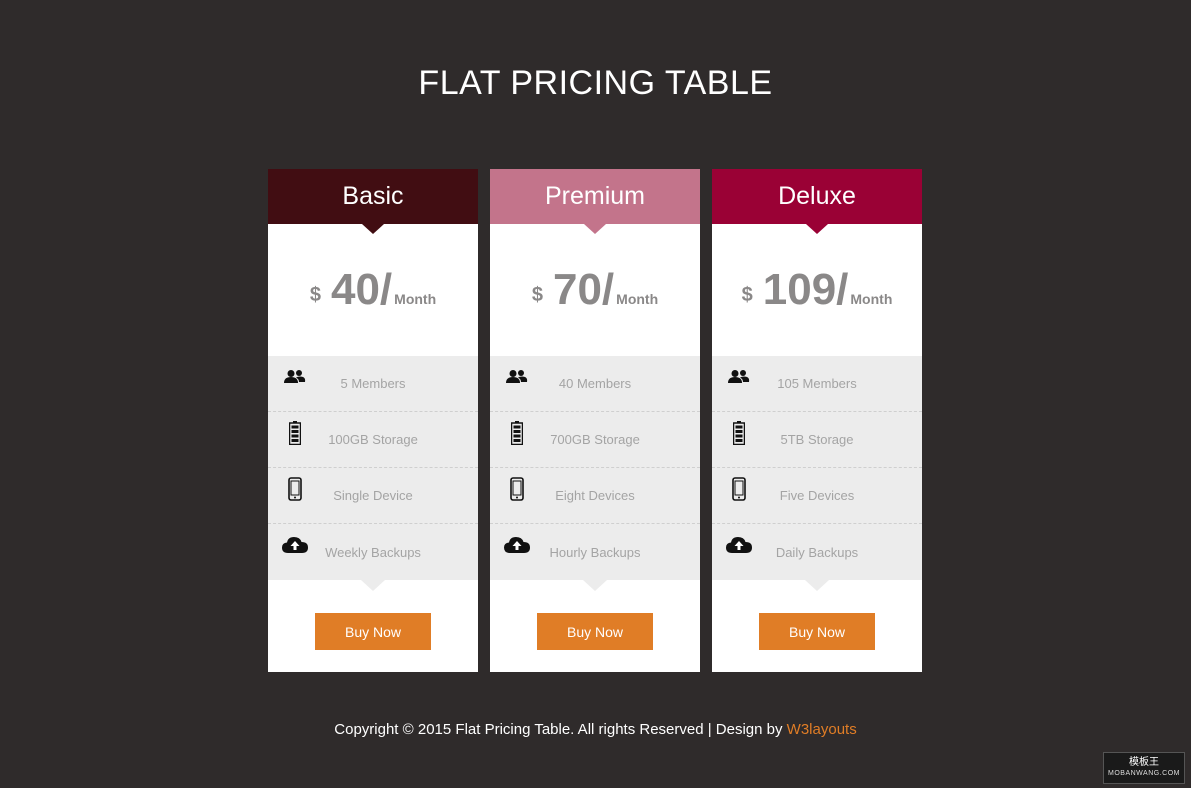 This screenshot has width=1191, height=788. I want to click on feature-item: Single Device, so click(373, 496).